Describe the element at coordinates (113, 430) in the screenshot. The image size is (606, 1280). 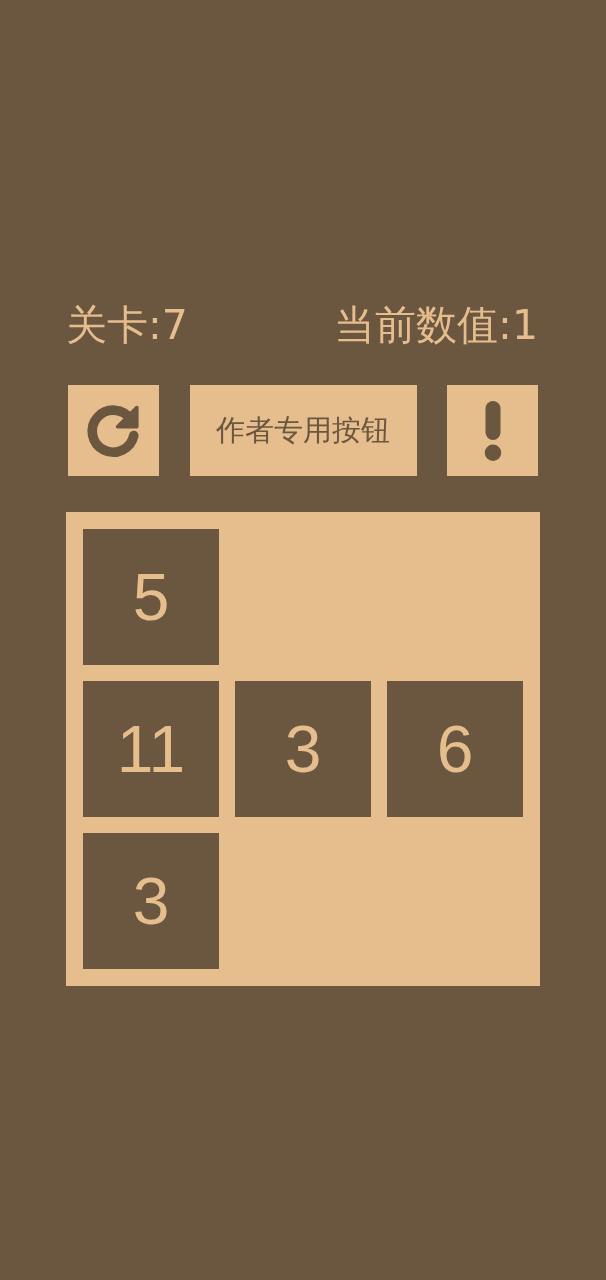
I see `restart-button` at that location.